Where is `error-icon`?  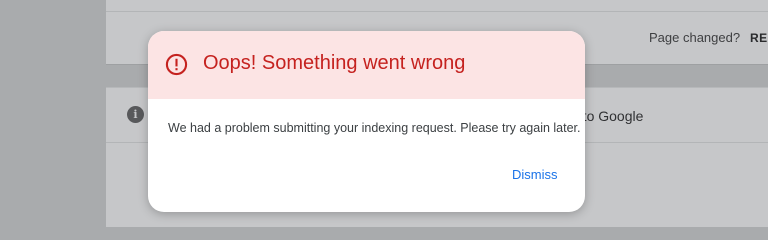
error-icon is located at coordinates (176, 64).